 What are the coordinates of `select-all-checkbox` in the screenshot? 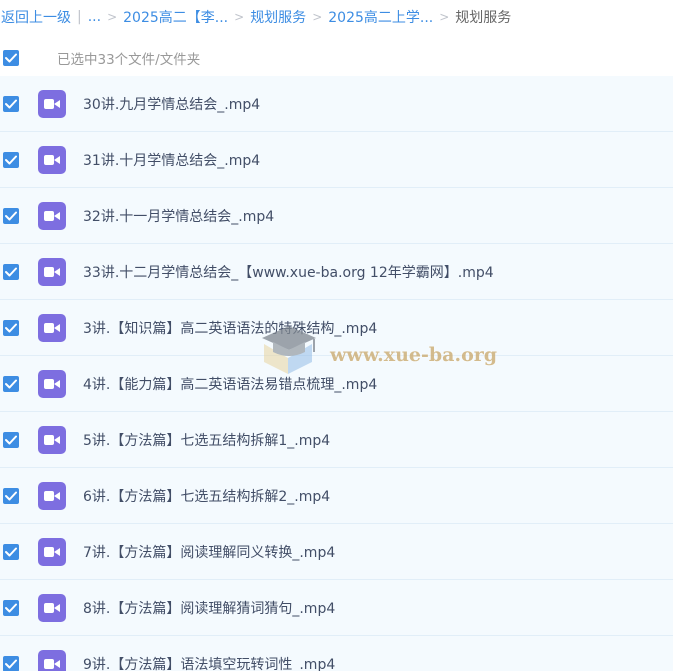 It's located at (11, 58).